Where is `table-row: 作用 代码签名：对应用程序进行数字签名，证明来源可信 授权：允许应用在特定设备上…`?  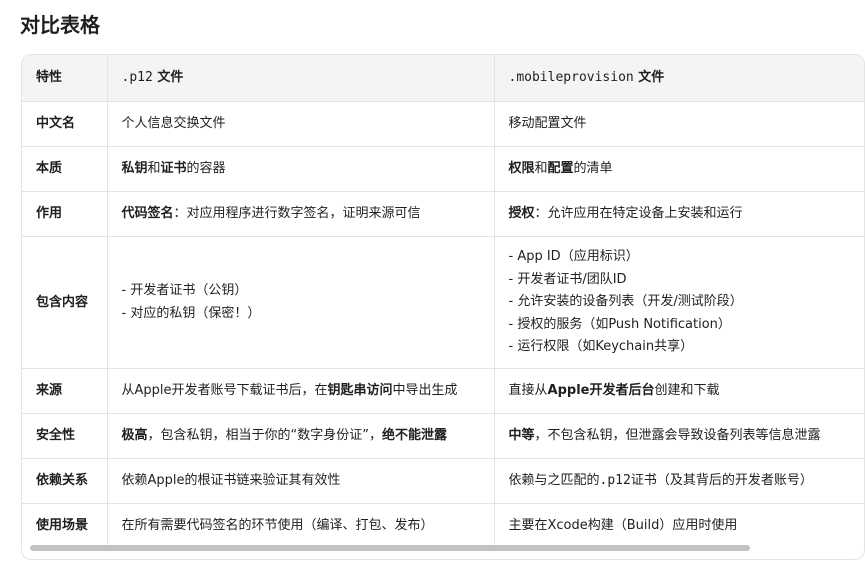
table-row: 作用 代码签名：对应用程序进行数字签名，证明来源可信 授权：允许应用在特定设备上… is located at coordinates (443, 214).